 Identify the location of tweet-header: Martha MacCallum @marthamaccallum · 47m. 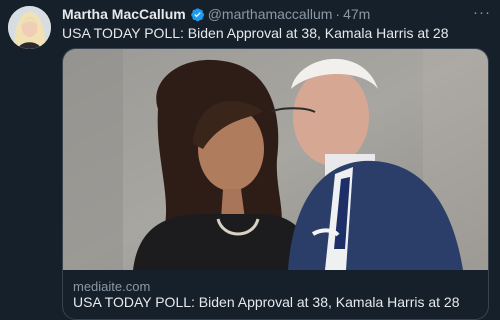
(276, 14).